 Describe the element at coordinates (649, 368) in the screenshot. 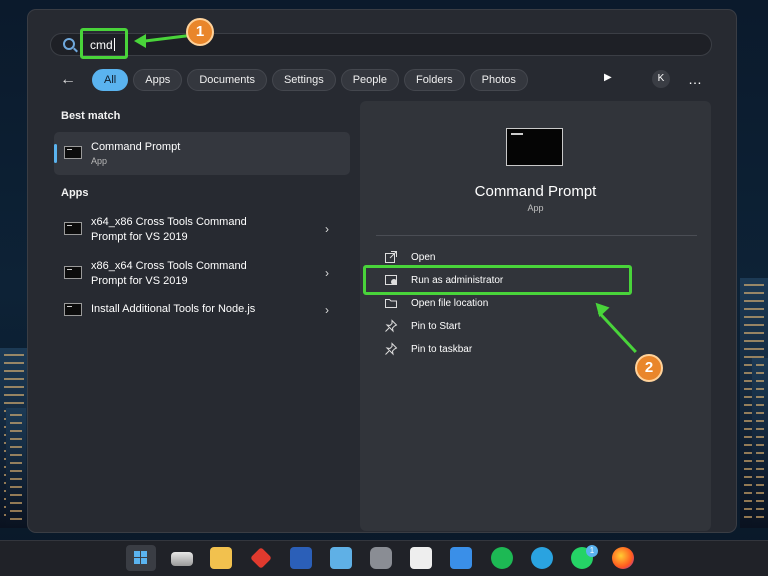

I see `step-badge-2: 2` at that location.